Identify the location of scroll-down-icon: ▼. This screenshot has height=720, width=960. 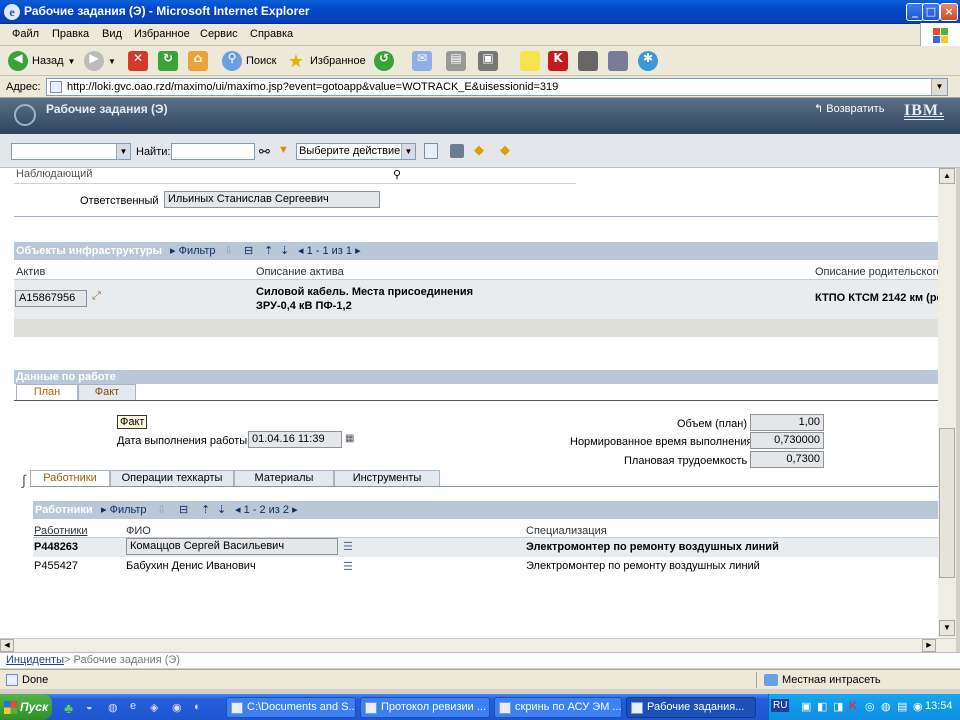
(947, 628).